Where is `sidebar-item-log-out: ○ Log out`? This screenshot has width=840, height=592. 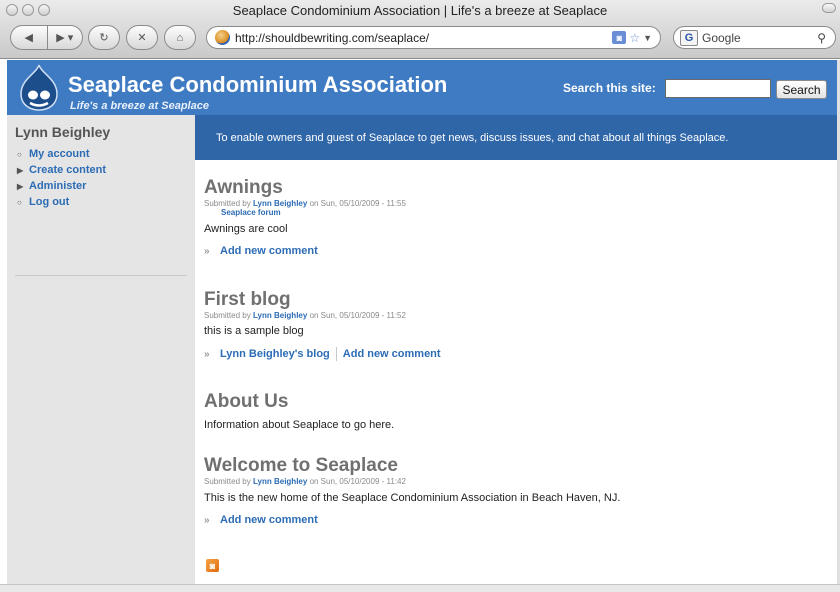 sidebar-item-log-out: ○ Log out is located at coordinates (61, 202).